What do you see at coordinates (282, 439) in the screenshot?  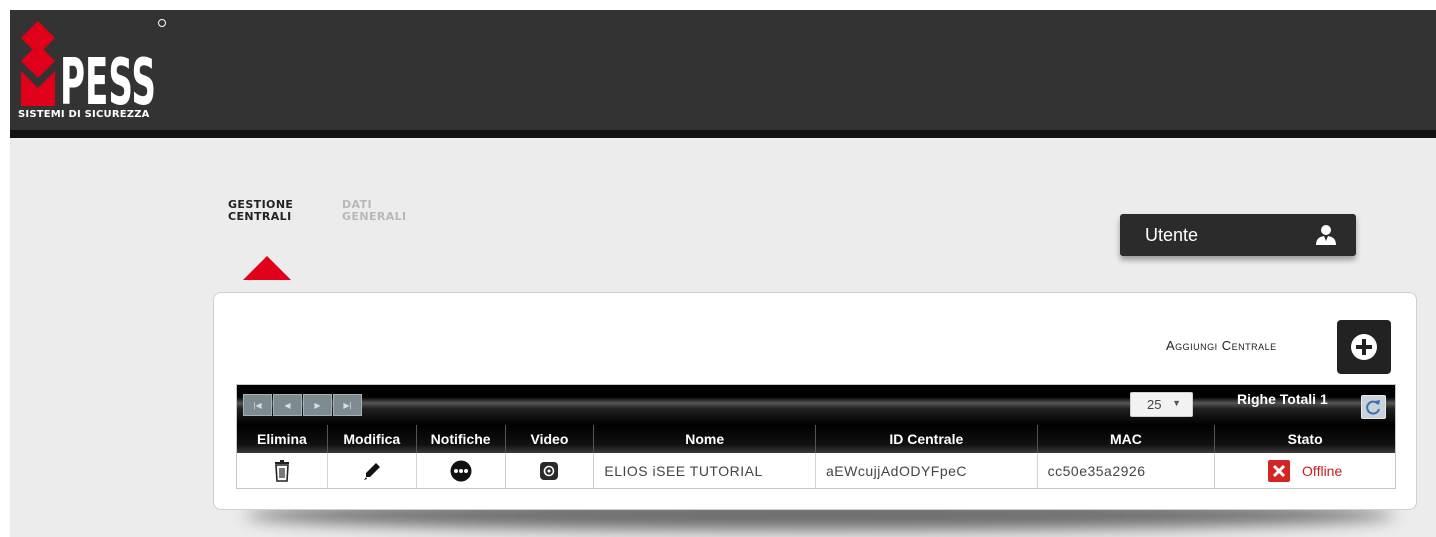 I see `column-header-elimina: Elimina` at bounding box center [282, 439].